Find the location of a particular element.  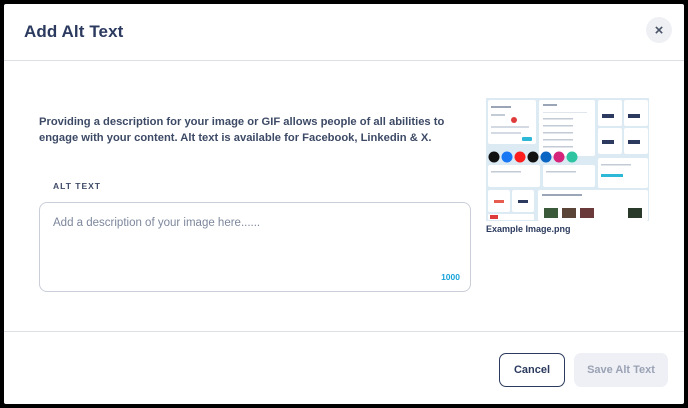

dialog-title: Add Alt Text is located at coordinates (74, 31).